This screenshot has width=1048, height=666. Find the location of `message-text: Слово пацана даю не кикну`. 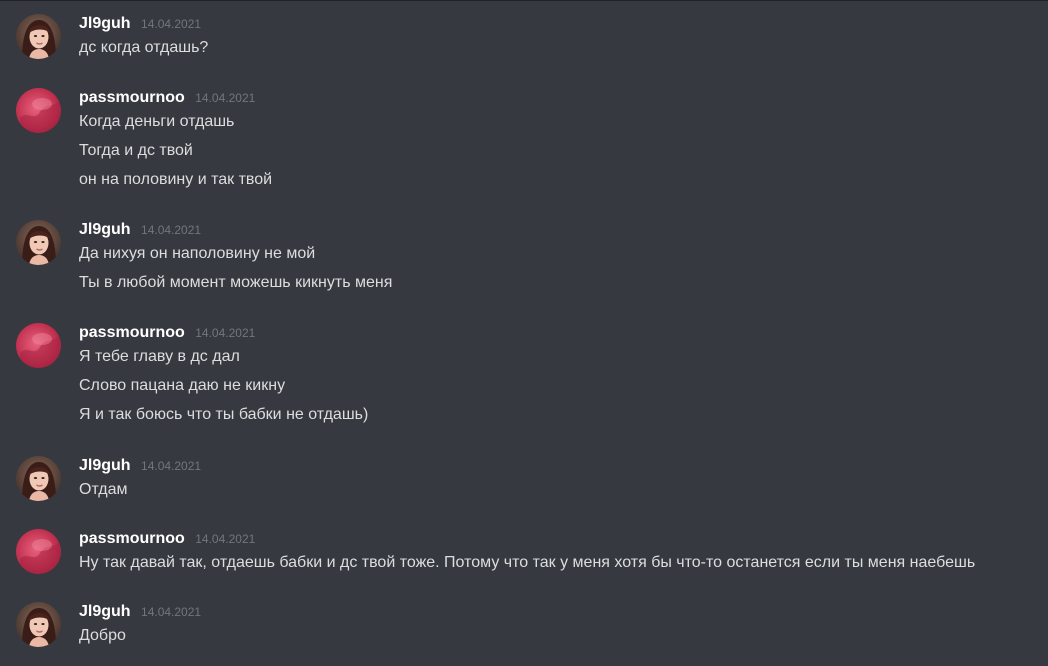

message-text: Слово пацана даю не кикну is located at coordinates (182, 385).